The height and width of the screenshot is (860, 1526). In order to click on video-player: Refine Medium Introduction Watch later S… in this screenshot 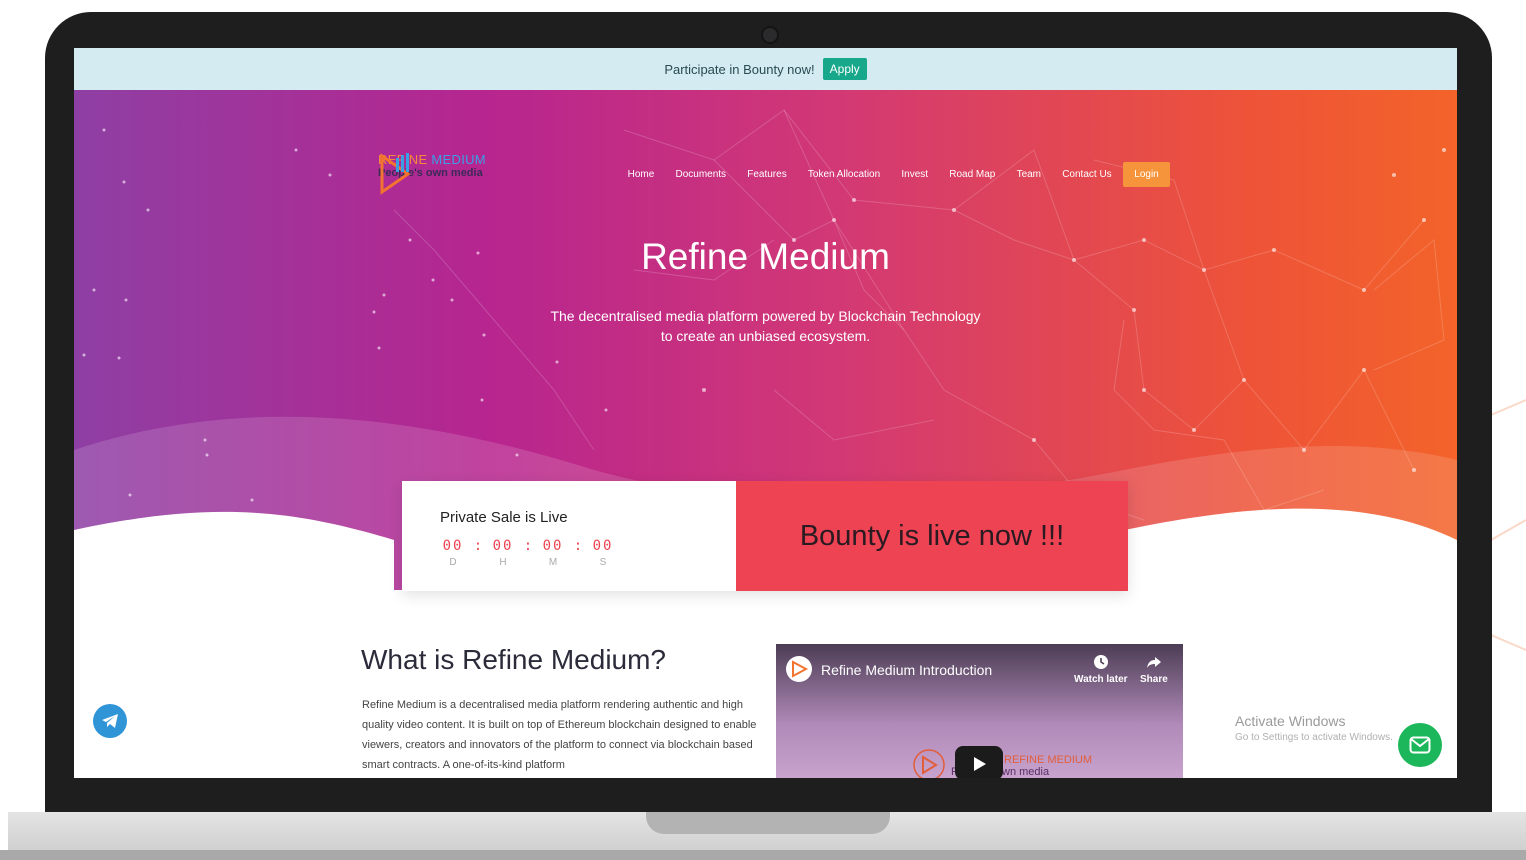, I will do `click(979, 711)`.